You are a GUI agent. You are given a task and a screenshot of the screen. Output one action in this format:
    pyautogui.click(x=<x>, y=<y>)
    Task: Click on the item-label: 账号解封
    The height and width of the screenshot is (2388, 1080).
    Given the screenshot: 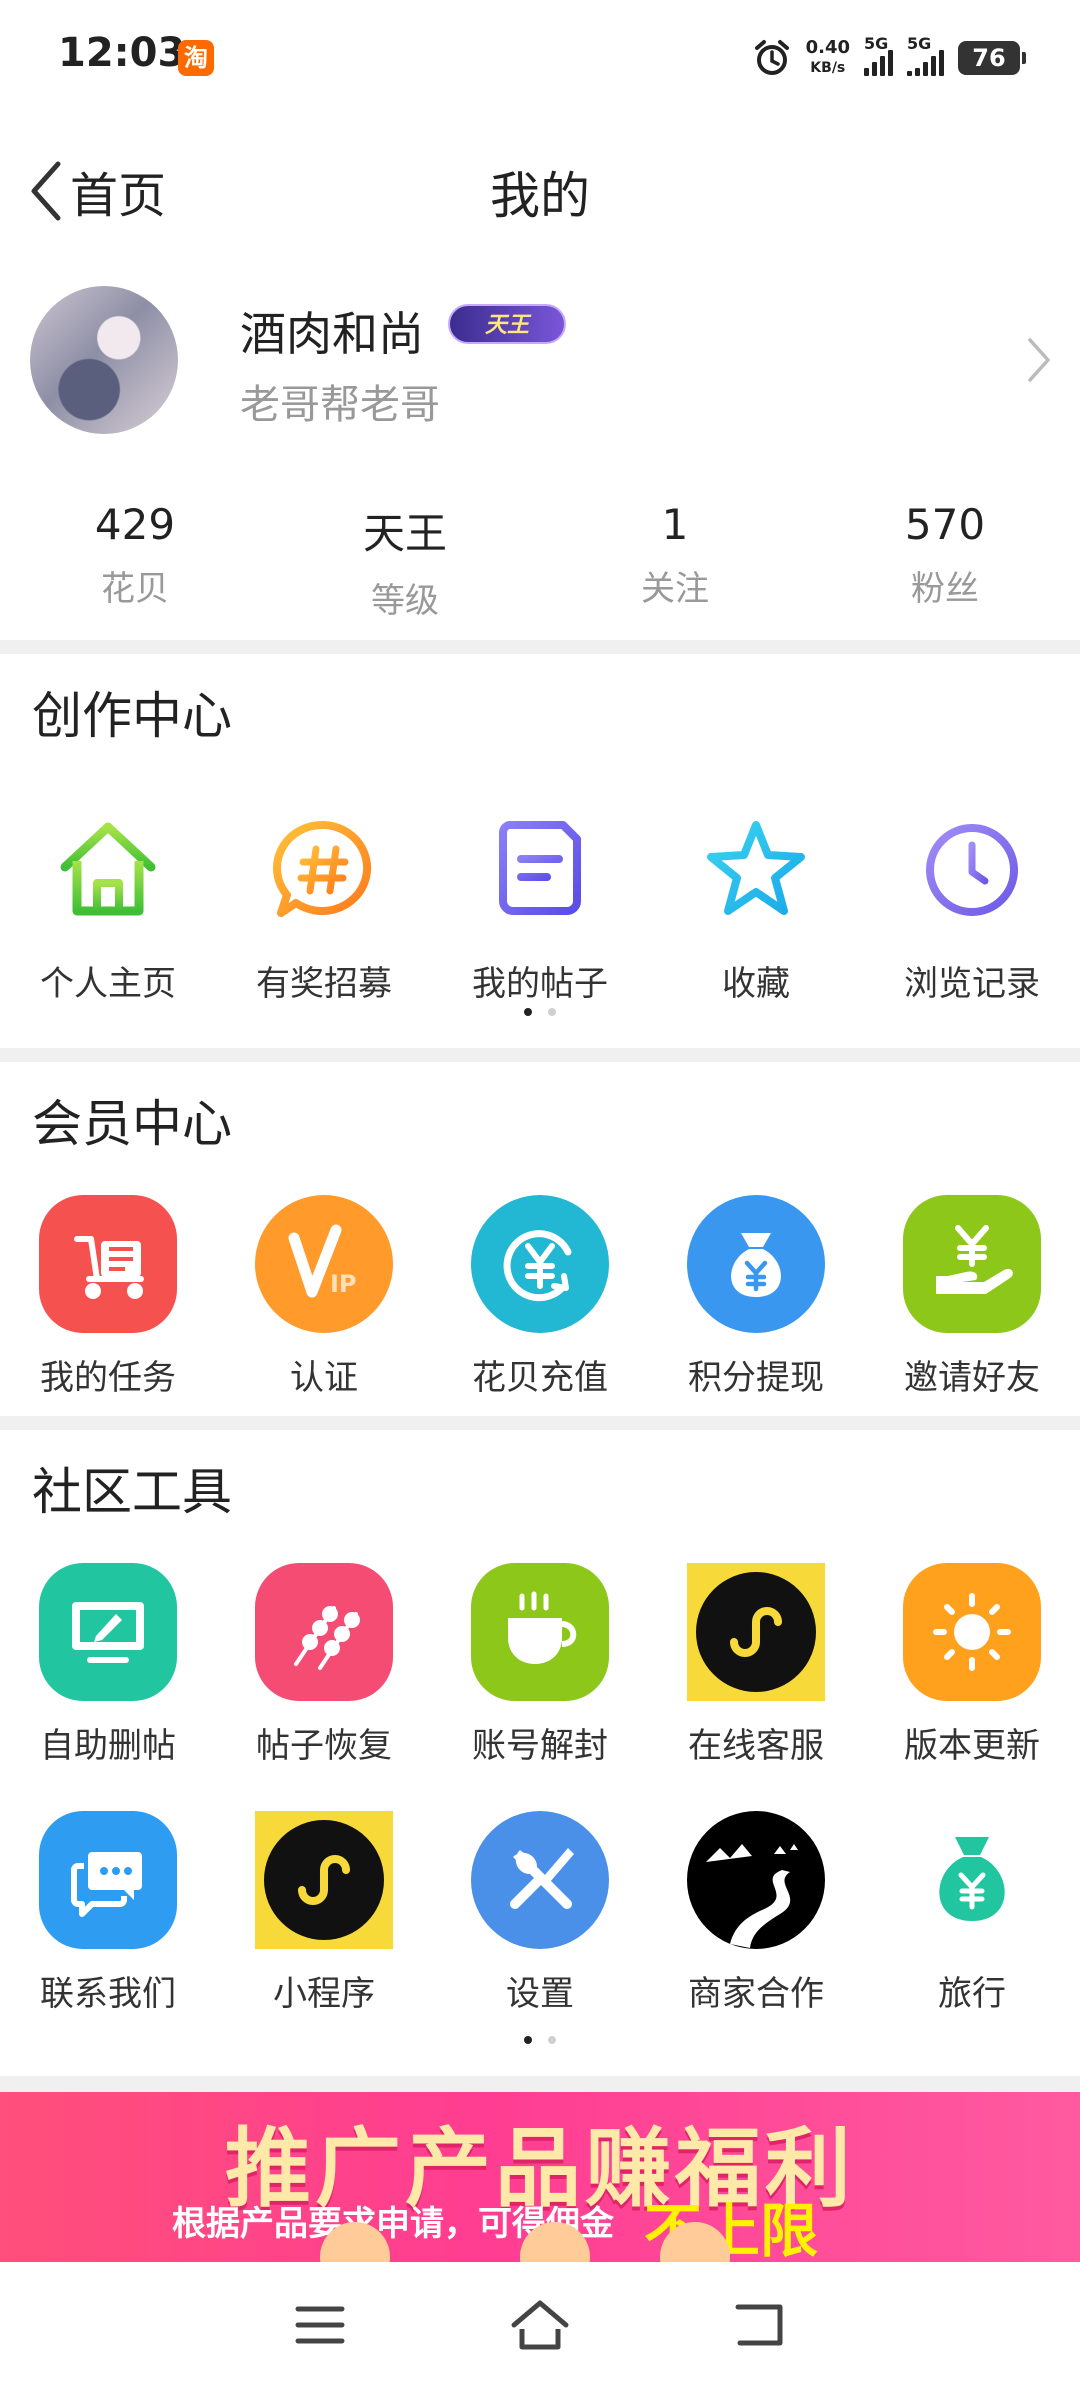 What is the action you would take?
    pyautogui.click(x=540, y=1746)
    